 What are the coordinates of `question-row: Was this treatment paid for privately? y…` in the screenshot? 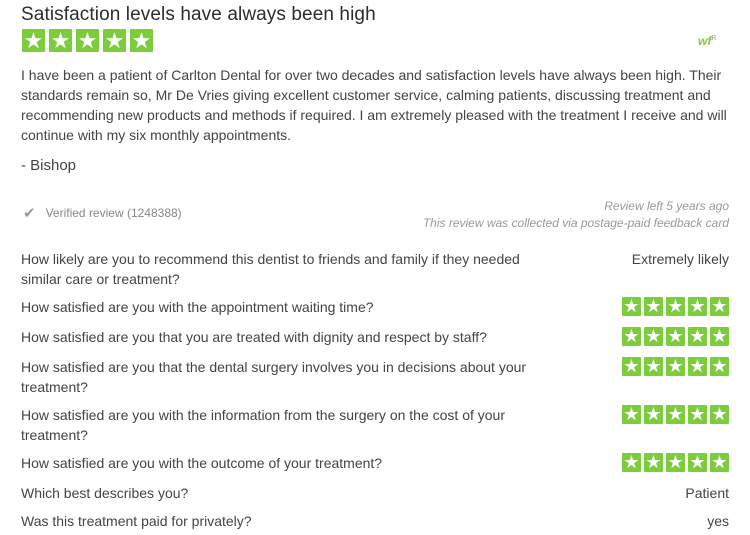 It's located at (375, 521).